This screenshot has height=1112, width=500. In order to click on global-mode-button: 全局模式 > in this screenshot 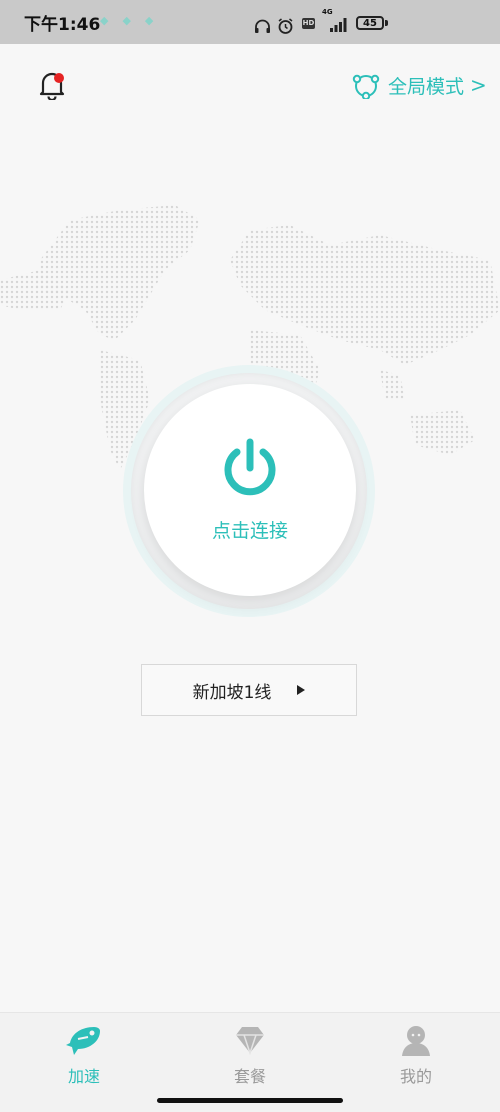, I will do `click(419, 85)`.